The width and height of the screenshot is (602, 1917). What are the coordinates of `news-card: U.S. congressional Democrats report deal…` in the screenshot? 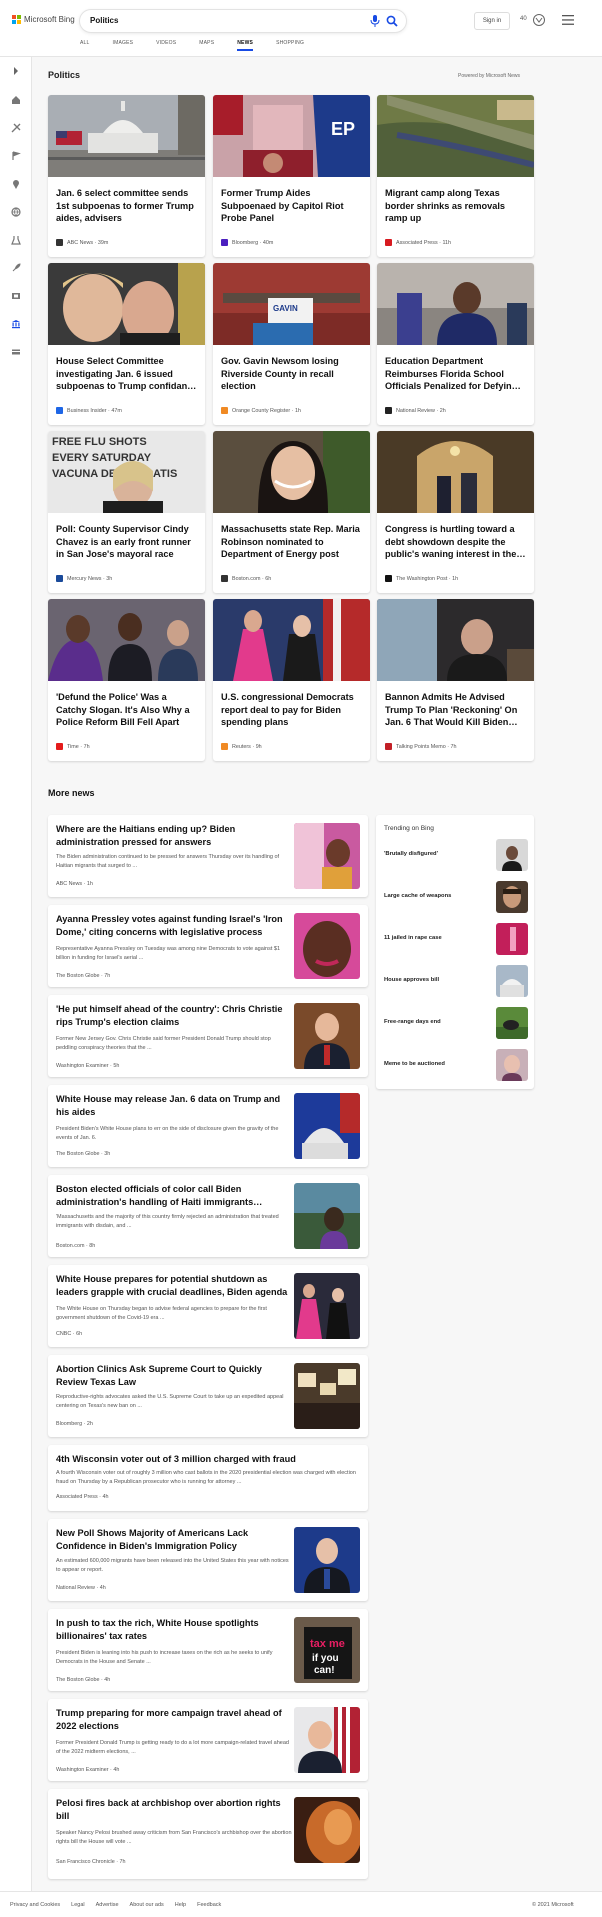 It's located at (291, 680).